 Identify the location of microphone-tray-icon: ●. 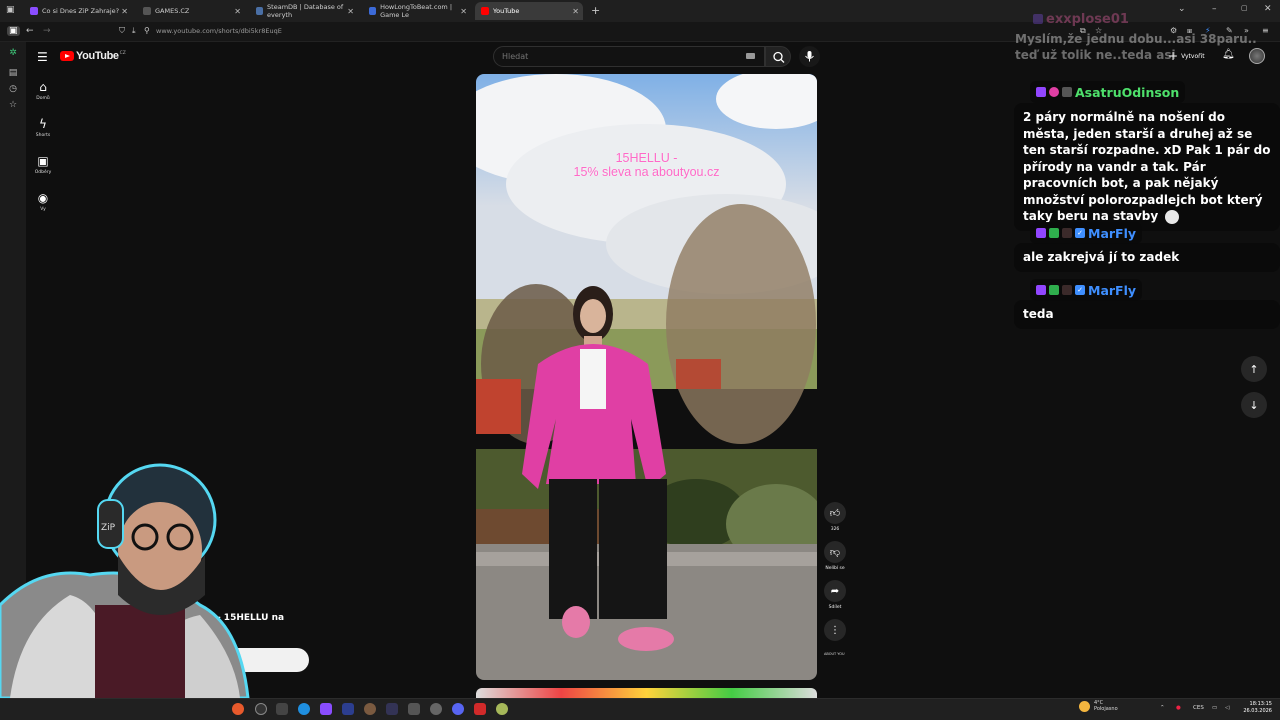
(1178, 708).